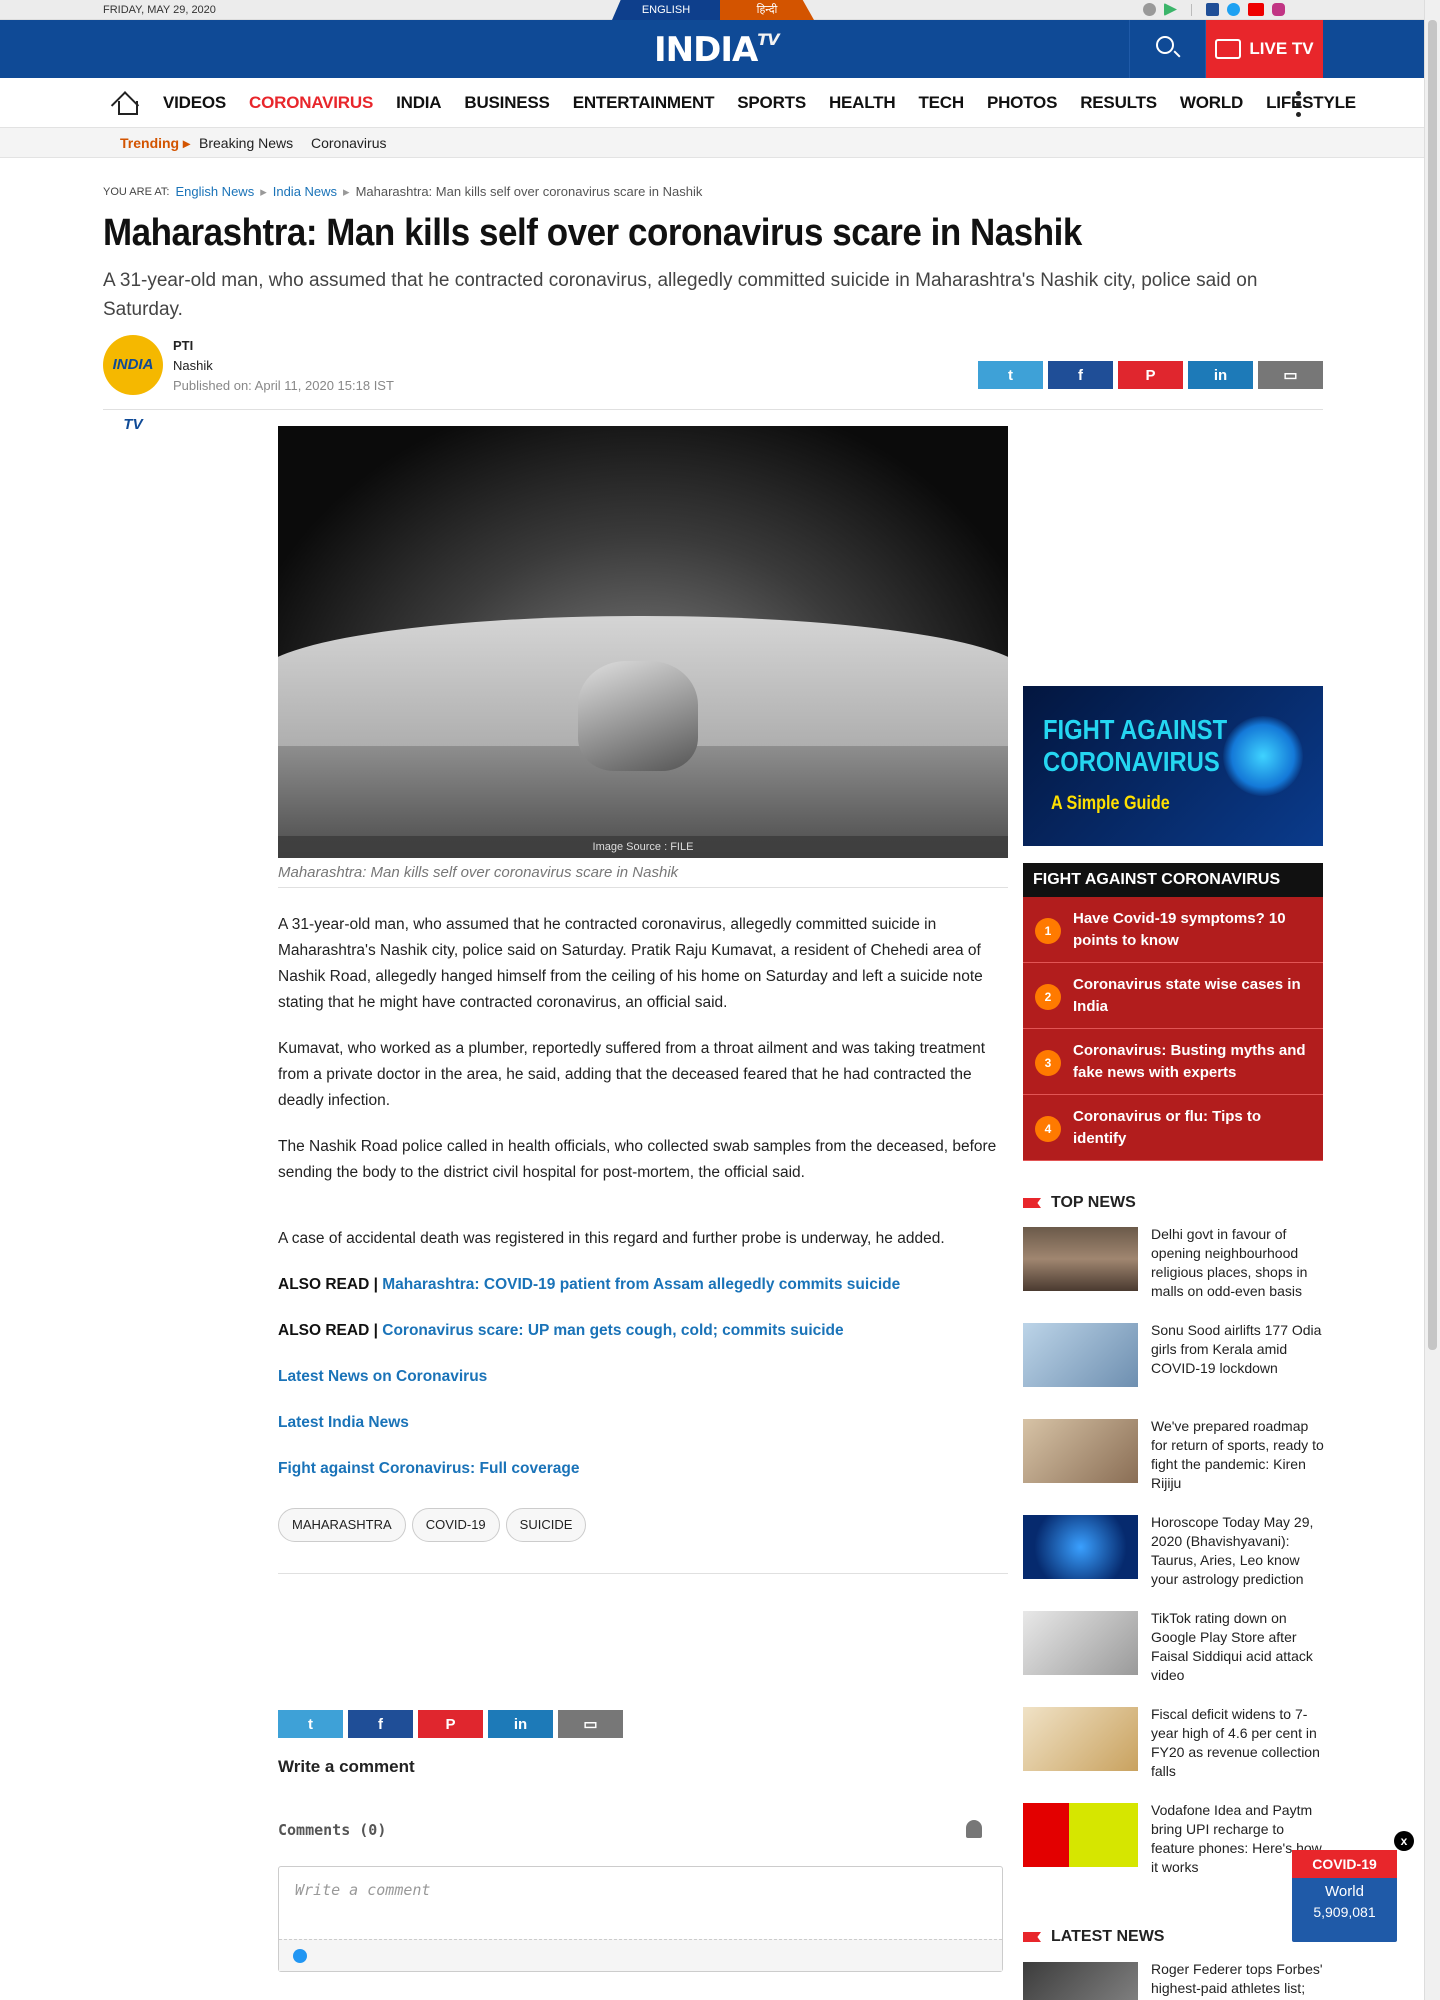  I want to click on scrollbar-thumb, so click(1432, 685).